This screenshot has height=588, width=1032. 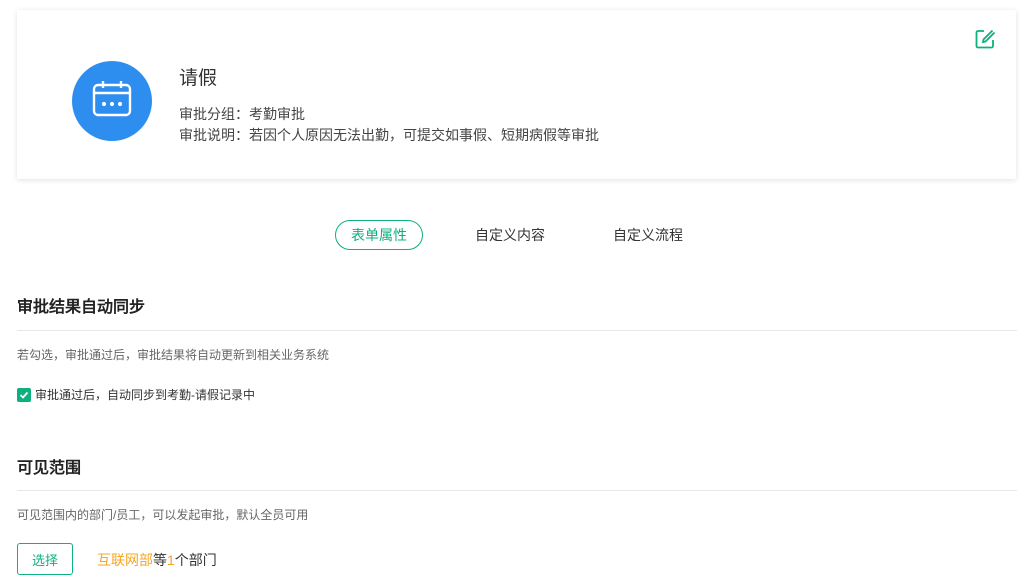 I want to click on approval-avatar, so click(x=112, y=101).